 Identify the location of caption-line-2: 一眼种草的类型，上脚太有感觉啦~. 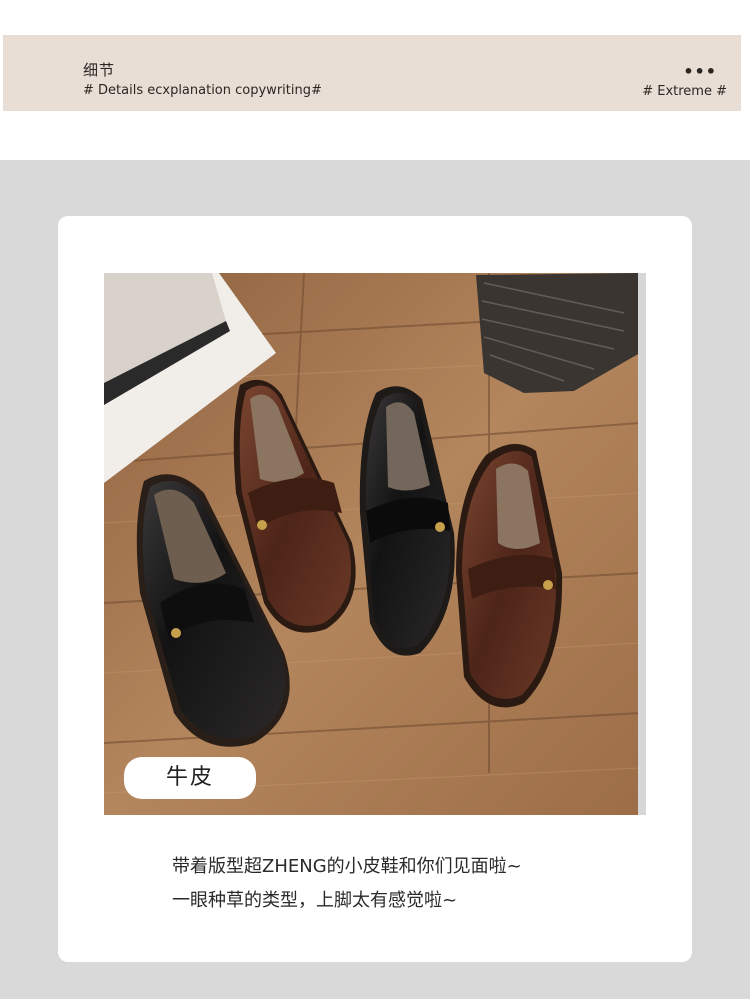
(315, 900).